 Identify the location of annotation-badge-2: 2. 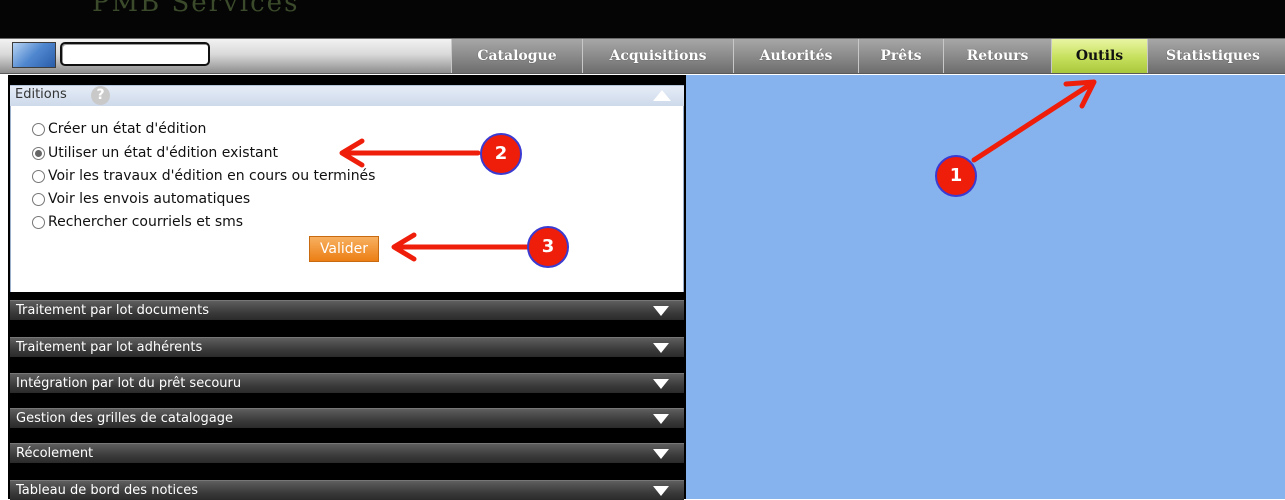
(501, 154).